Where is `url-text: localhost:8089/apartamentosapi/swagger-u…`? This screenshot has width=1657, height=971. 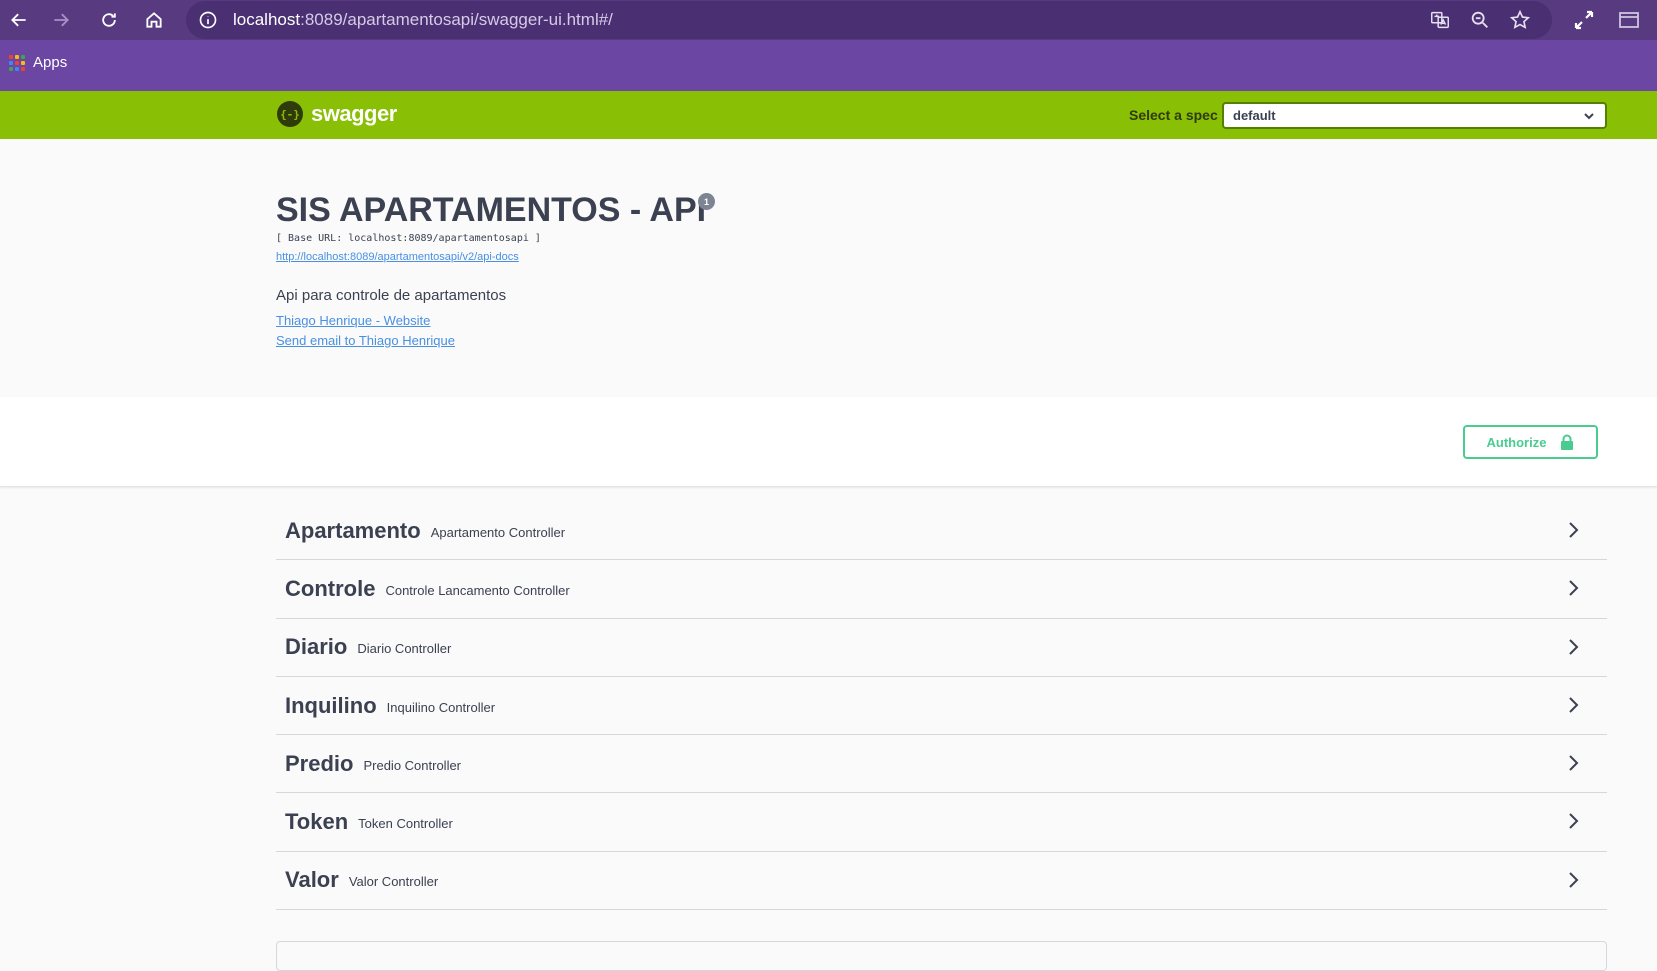 url-text: localhost:8089/apartamentosapi/swagger-u… is located at coordinates (423, 20).